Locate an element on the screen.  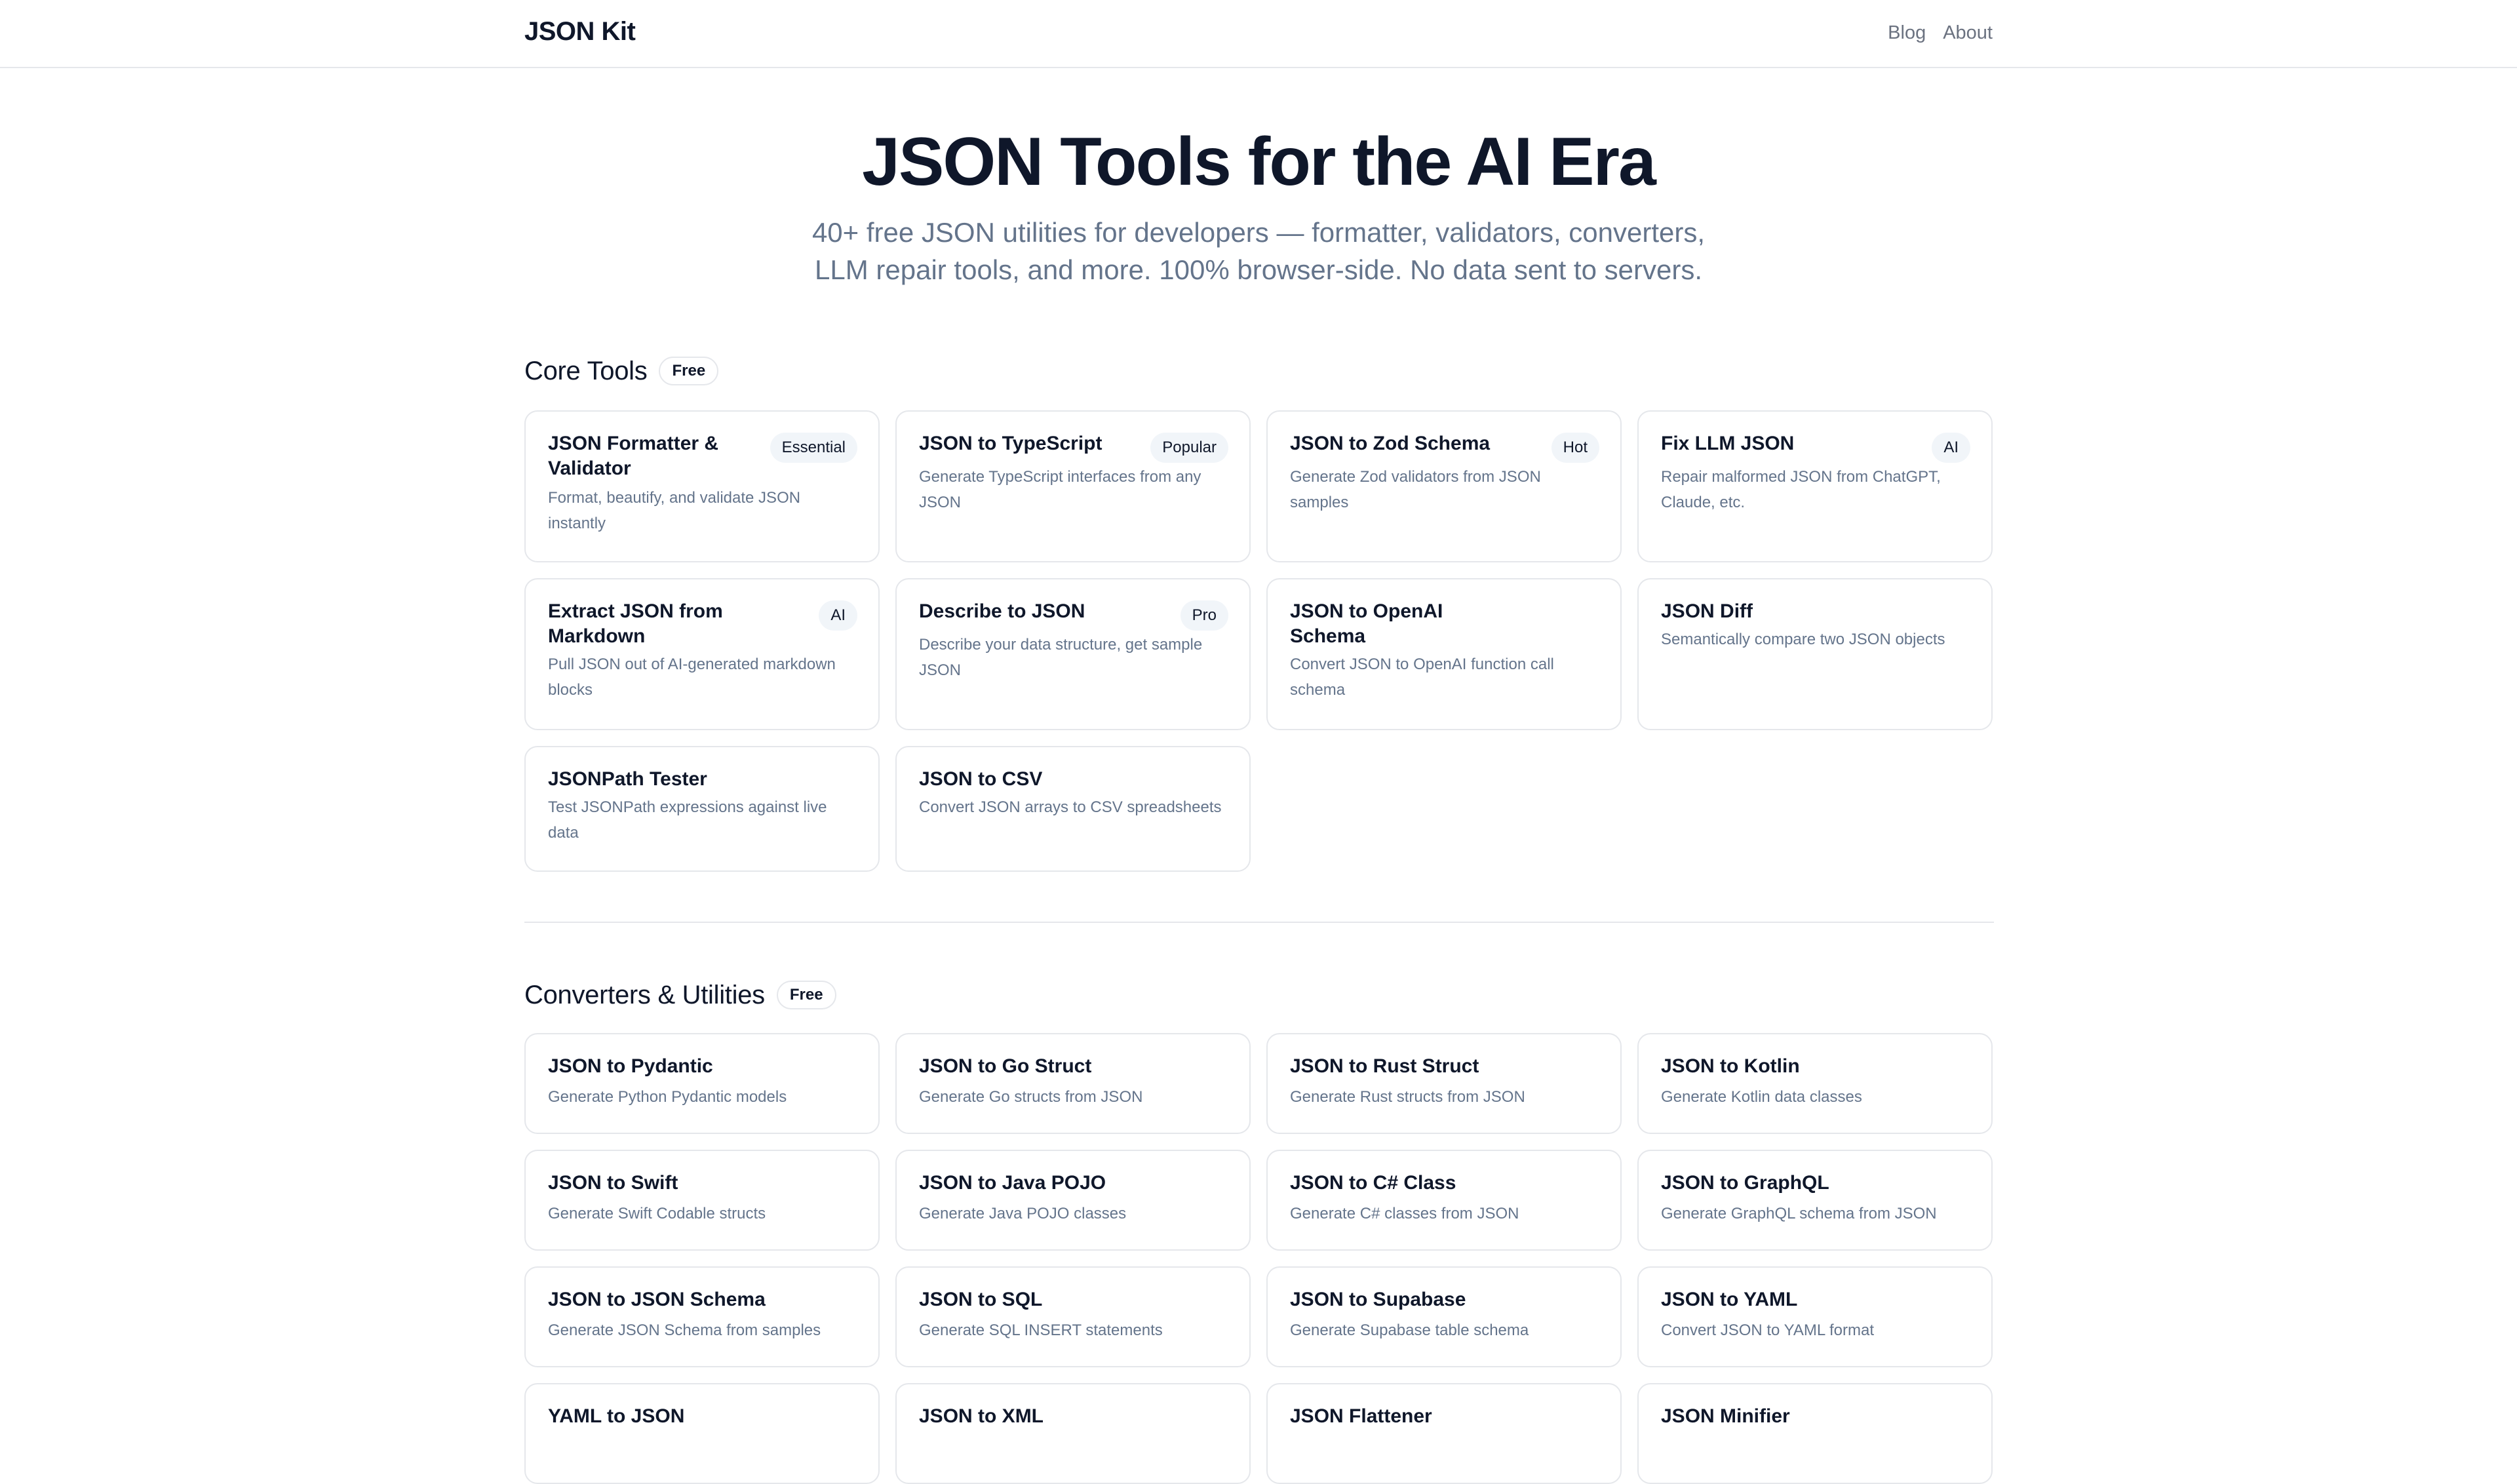
card-title: JSON to Kotlin is located at coordinates (1730, 1066).